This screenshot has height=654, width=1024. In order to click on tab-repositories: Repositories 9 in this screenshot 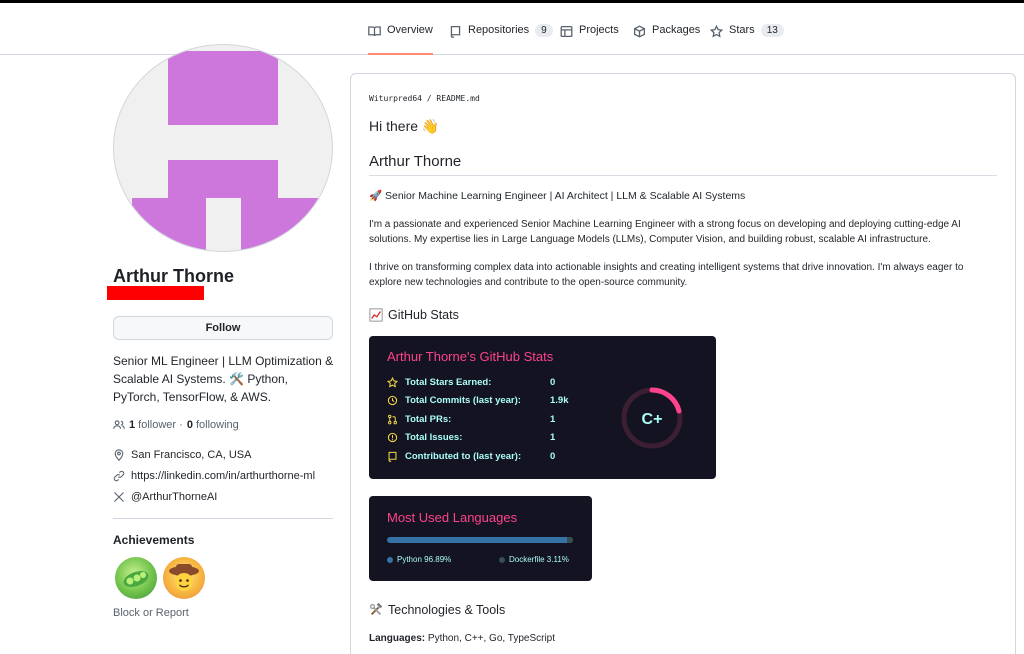, I will do `click(501, 36)`.